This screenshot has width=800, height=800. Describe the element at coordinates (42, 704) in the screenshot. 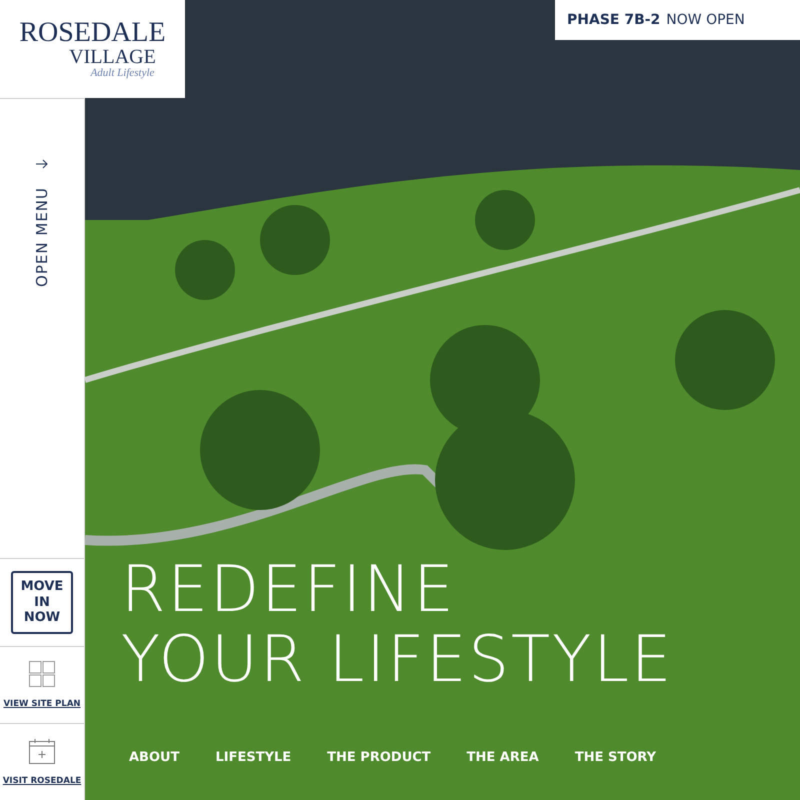

I see `sidebar-link: VIEW SITE PLAN` at that location.